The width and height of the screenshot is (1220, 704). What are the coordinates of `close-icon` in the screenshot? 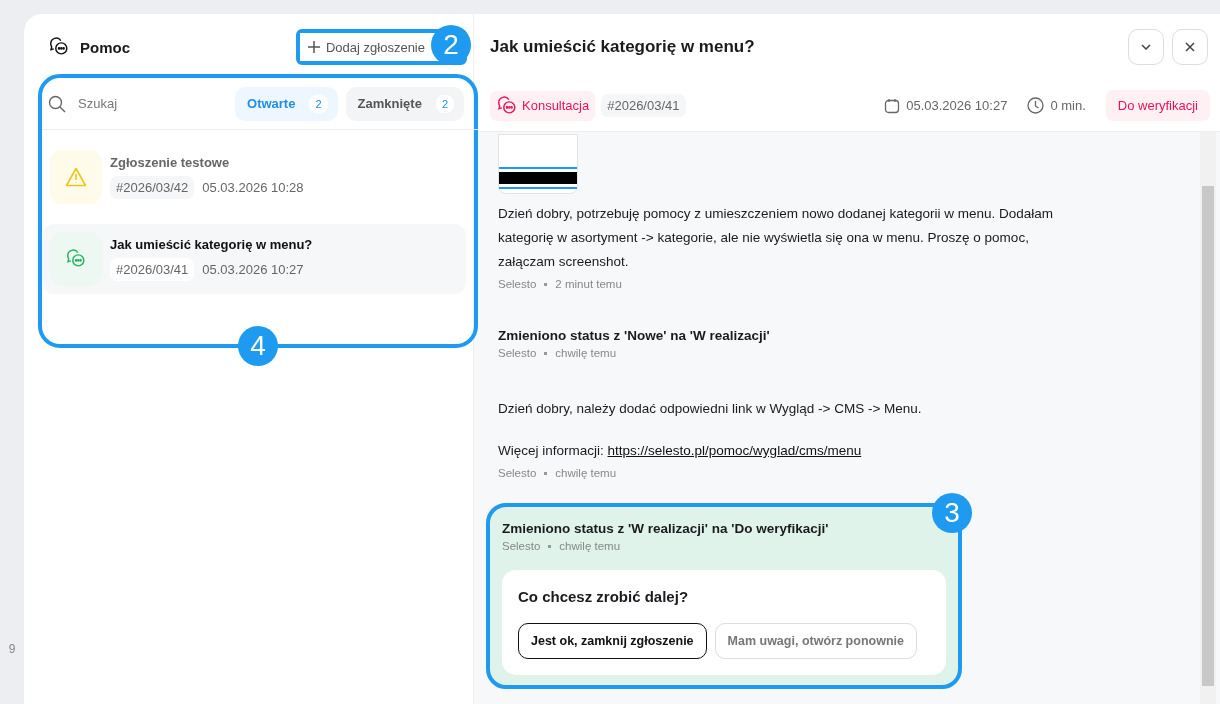 It's located at (1190, 47).